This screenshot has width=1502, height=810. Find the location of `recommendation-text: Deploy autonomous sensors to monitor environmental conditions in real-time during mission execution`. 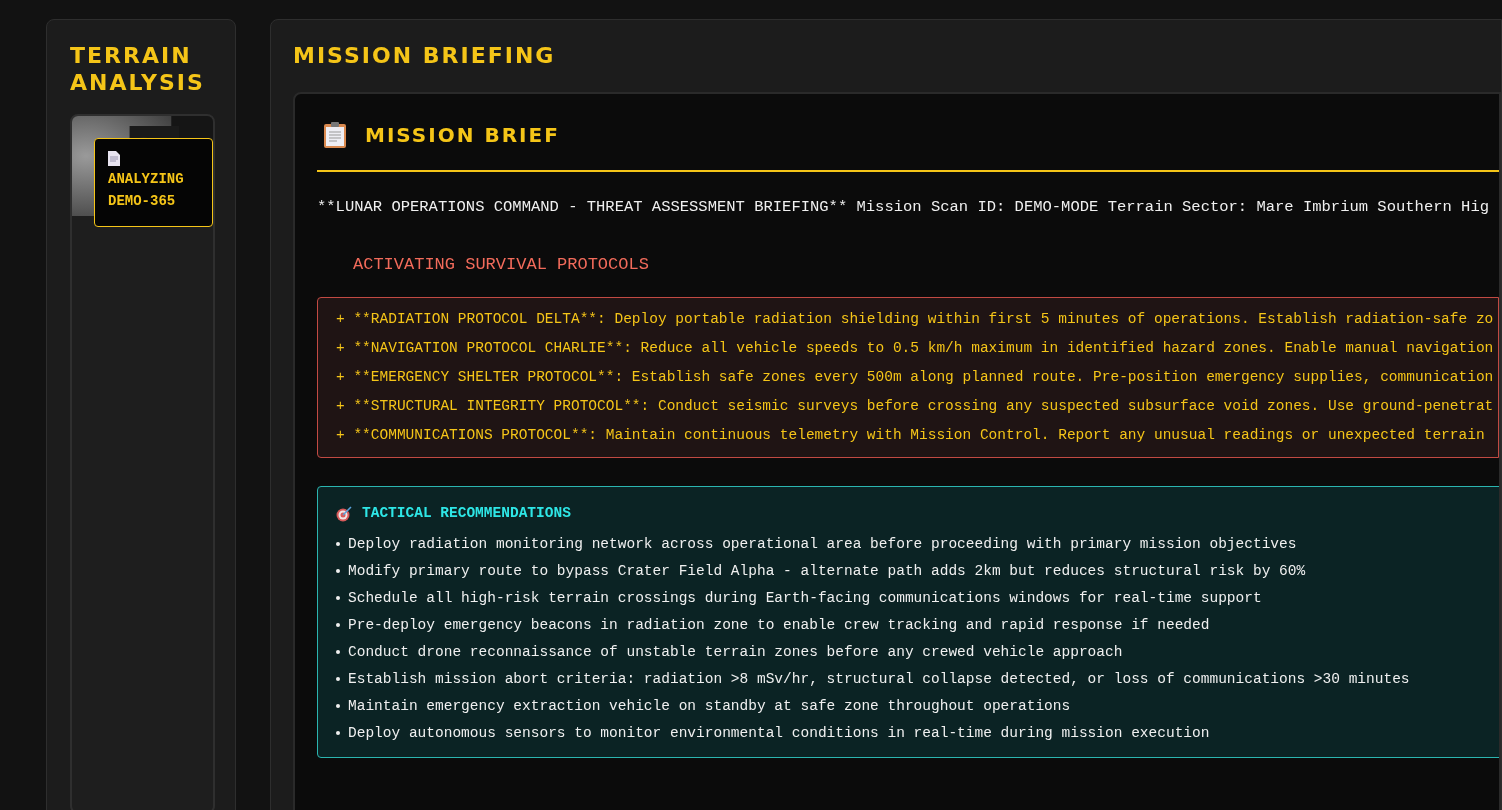

recommendation-text: Deploy autonomous sensors to monitor environmental conditions in real-time during mission execution is located at coordinates (779, 733).